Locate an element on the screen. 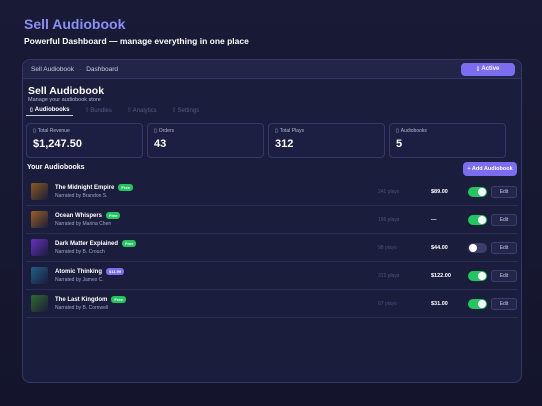 Image resolution: width=542 pixels, height=406 pixels. top-bar: Sell Audiobook · Dashboard ▯ Active is located at coordinates (272, 69).